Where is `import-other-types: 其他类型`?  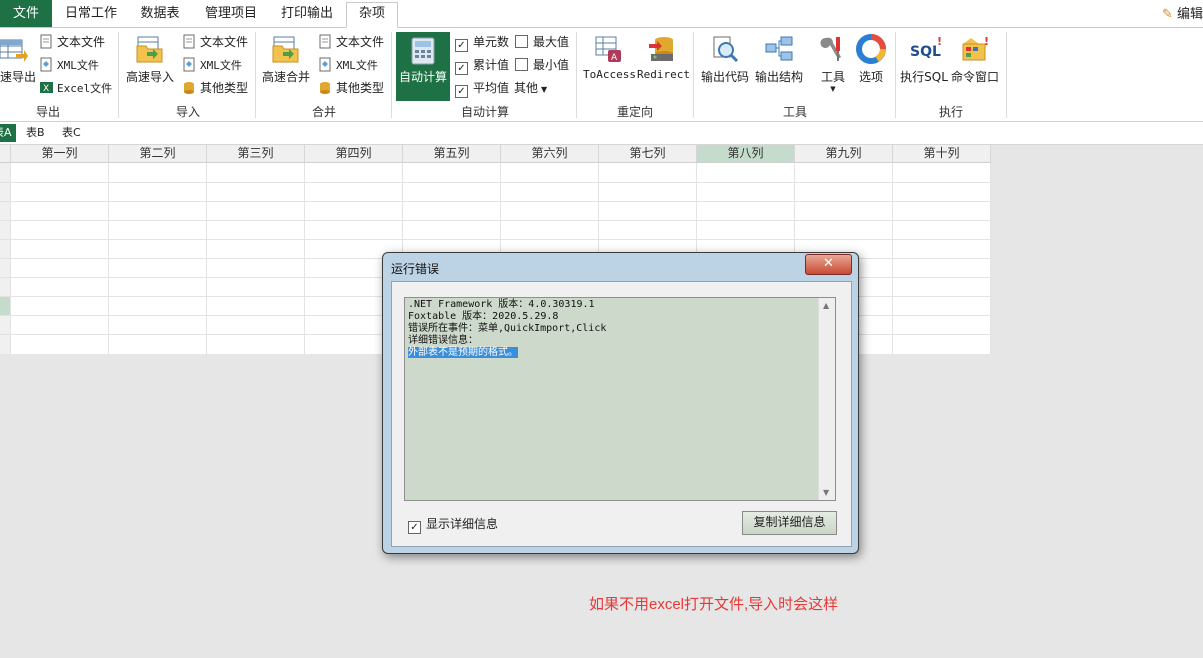
import-other-types: 其他类型 is located at coordinates (215, 88).